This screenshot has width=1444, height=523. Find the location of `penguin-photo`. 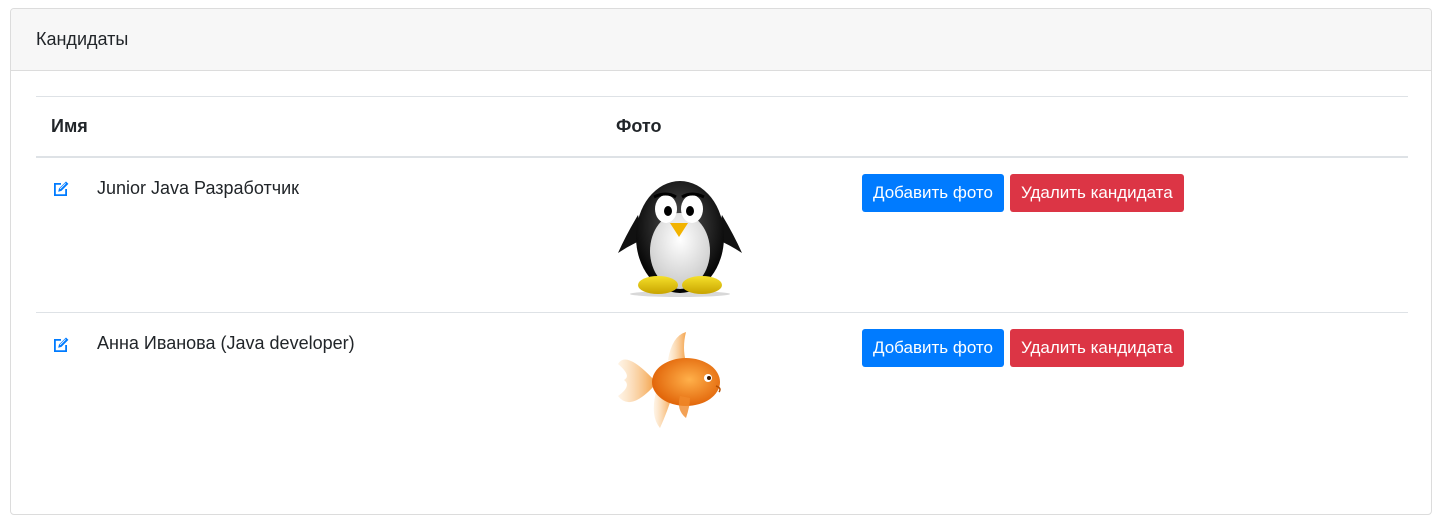

penguin-photo is located at coordinates (680, 238).